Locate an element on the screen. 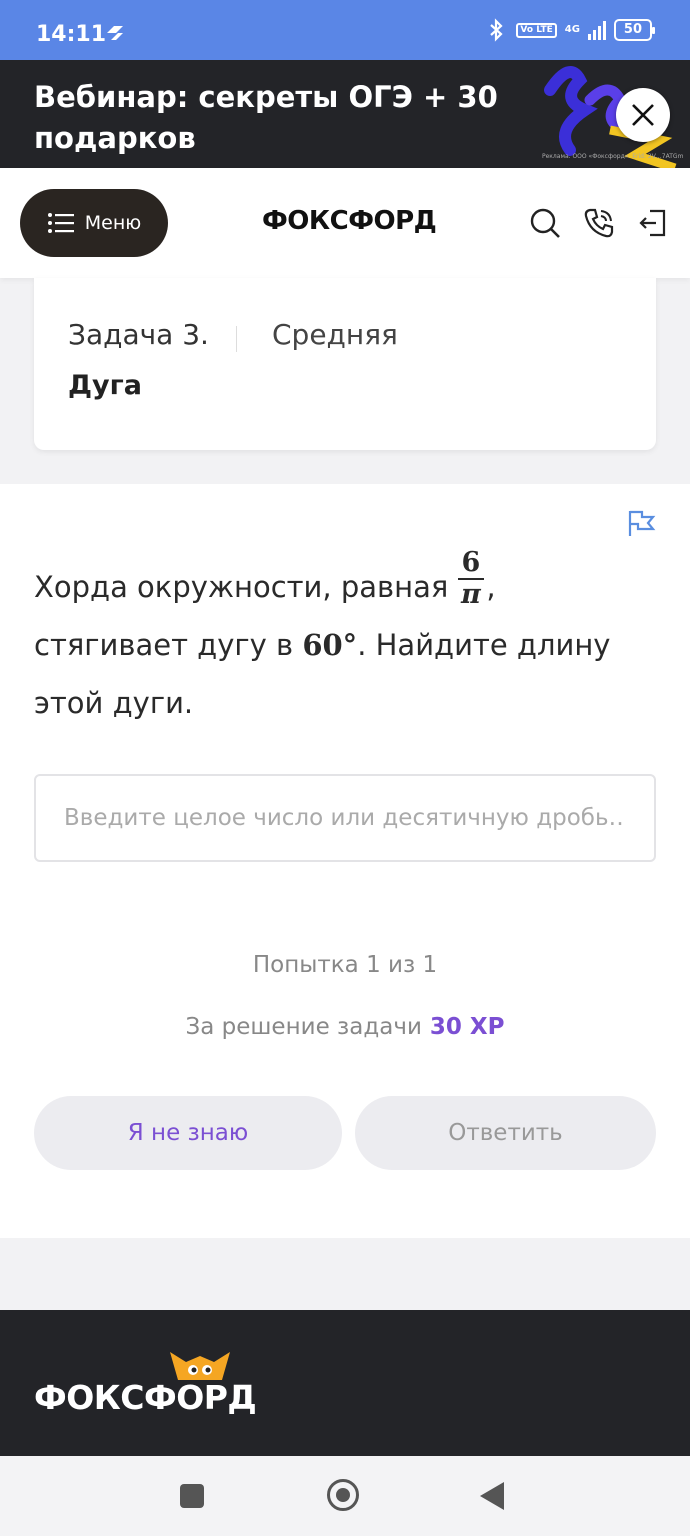 This screenshot has width=690, height=1536. signal-icon is located at coordinates (596, 30).